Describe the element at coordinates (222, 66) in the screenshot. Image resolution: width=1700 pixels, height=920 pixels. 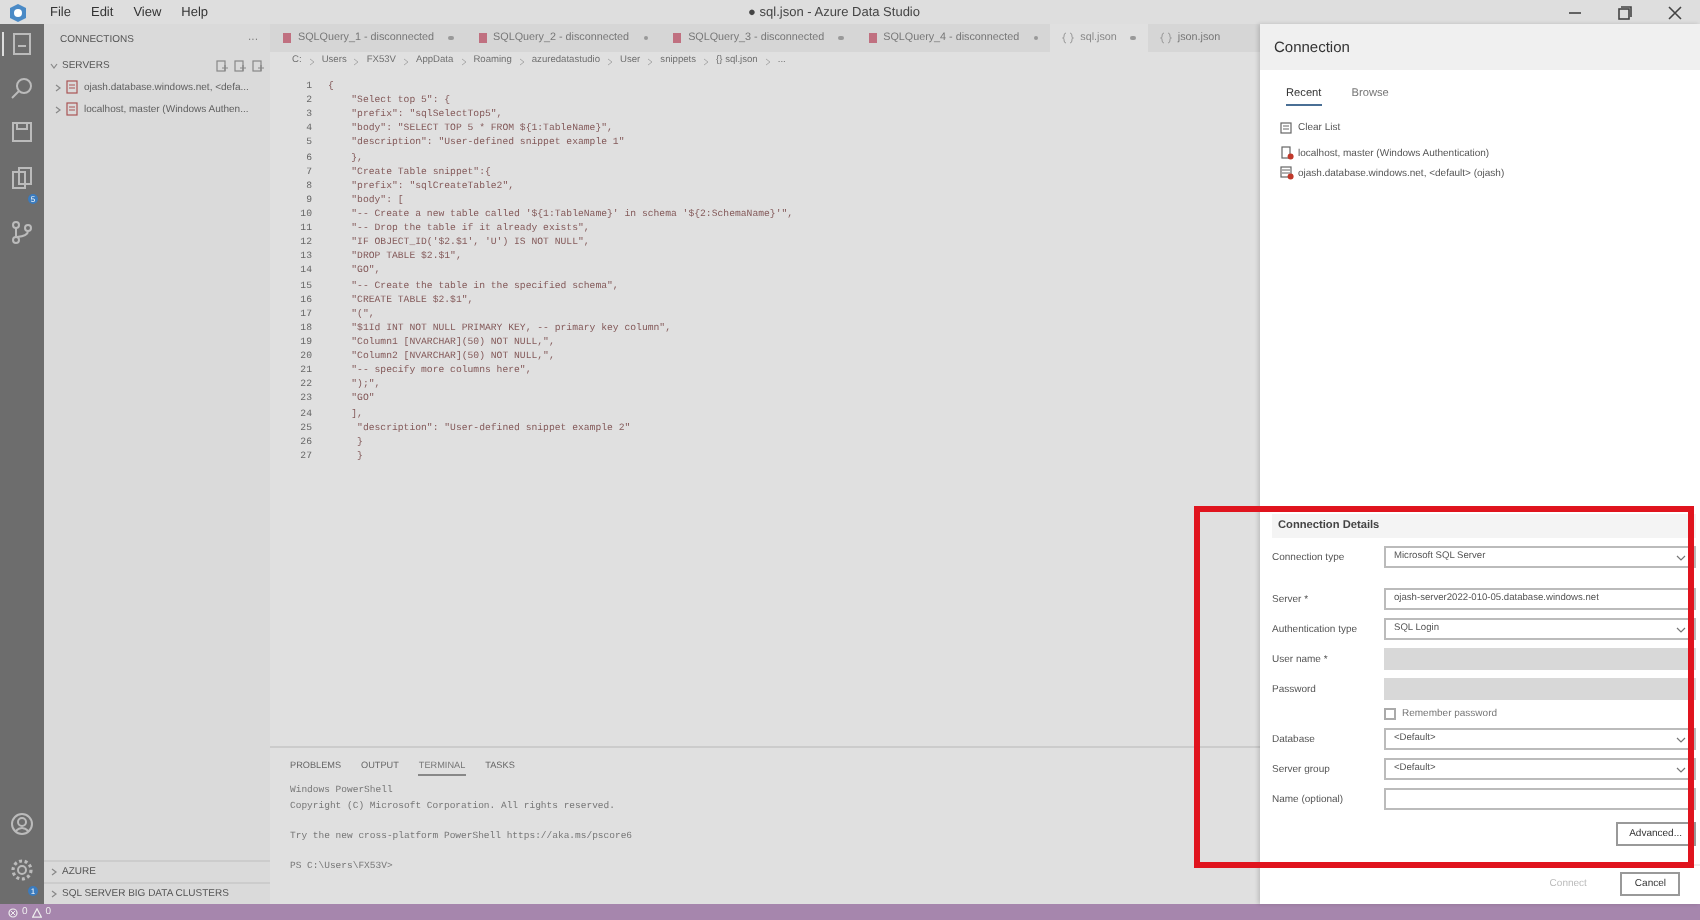
I see `new-connection-icon` at that location.